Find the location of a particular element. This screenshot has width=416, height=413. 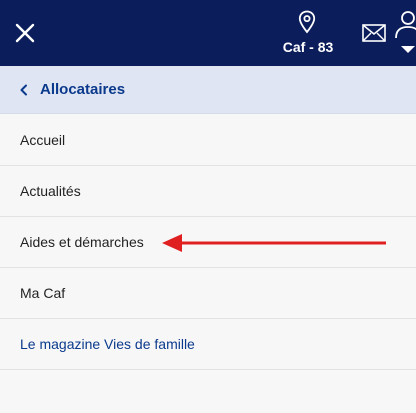

menu-item-actualites: Actualités is located at coordinates (208, 191).